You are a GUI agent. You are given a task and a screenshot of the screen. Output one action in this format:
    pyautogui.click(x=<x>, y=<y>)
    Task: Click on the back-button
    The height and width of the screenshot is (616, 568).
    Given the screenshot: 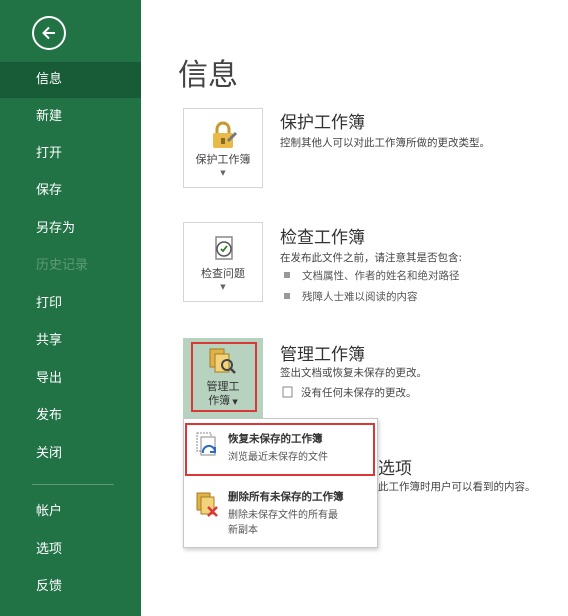 What is the action you would take?
    pyautogui.click(x=49, y=33)
    